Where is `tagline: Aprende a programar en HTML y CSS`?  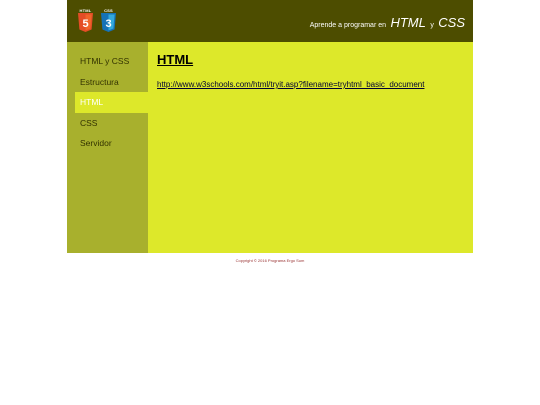 tagline: Aprende a programar en HTML y CSS is located at coordinates (387, 23).